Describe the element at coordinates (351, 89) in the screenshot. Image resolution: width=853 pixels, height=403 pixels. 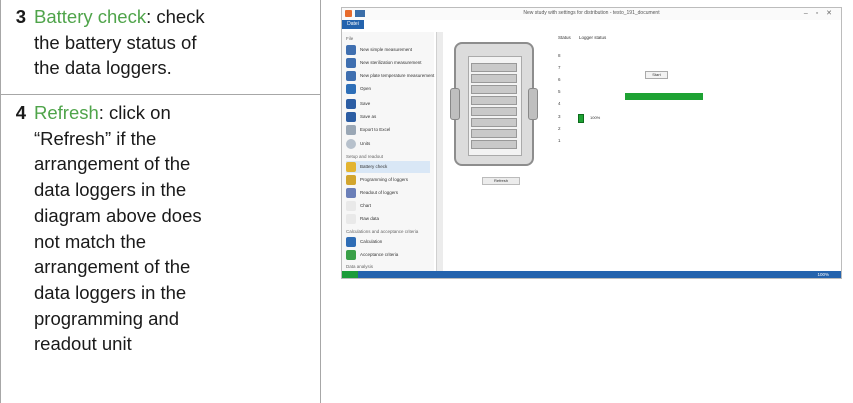
I see `open-icon` at that location.